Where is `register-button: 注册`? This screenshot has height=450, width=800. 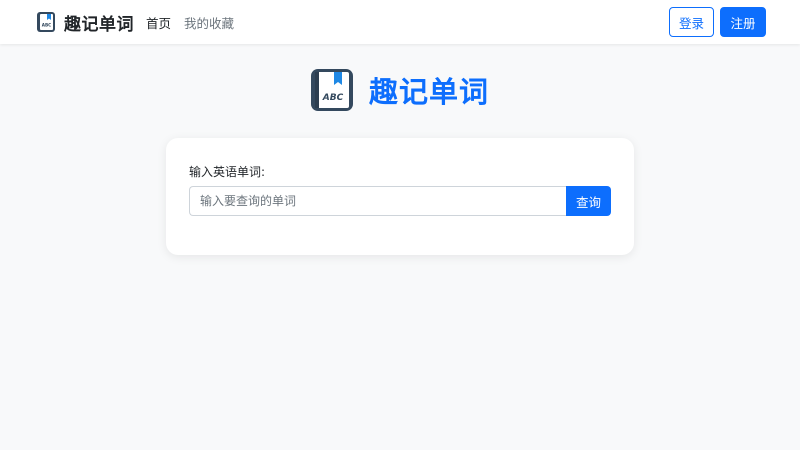
register-button: 注册 is located at coordinates (743, 22).